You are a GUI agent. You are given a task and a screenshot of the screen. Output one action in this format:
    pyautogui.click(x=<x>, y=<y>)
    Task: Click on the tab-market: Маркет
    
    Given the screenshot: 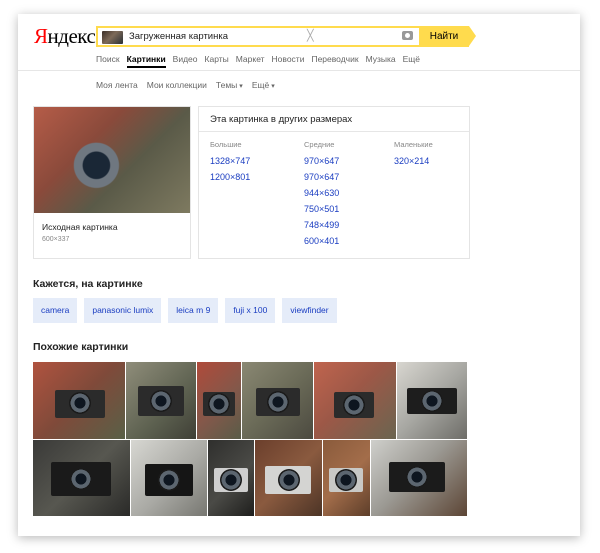 What is the action you would take?
    pyautogui.click(x=250, y=60)
    